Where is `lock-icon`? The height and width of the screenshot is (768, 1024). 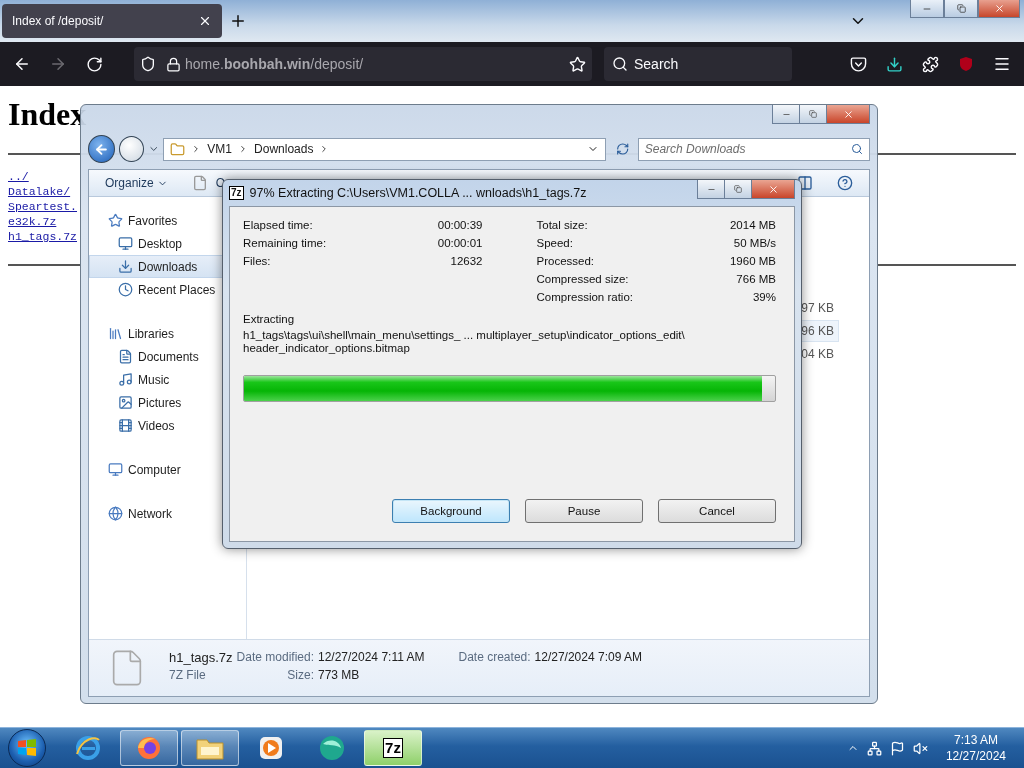
lock-icon is located at coordinates (173, 64).